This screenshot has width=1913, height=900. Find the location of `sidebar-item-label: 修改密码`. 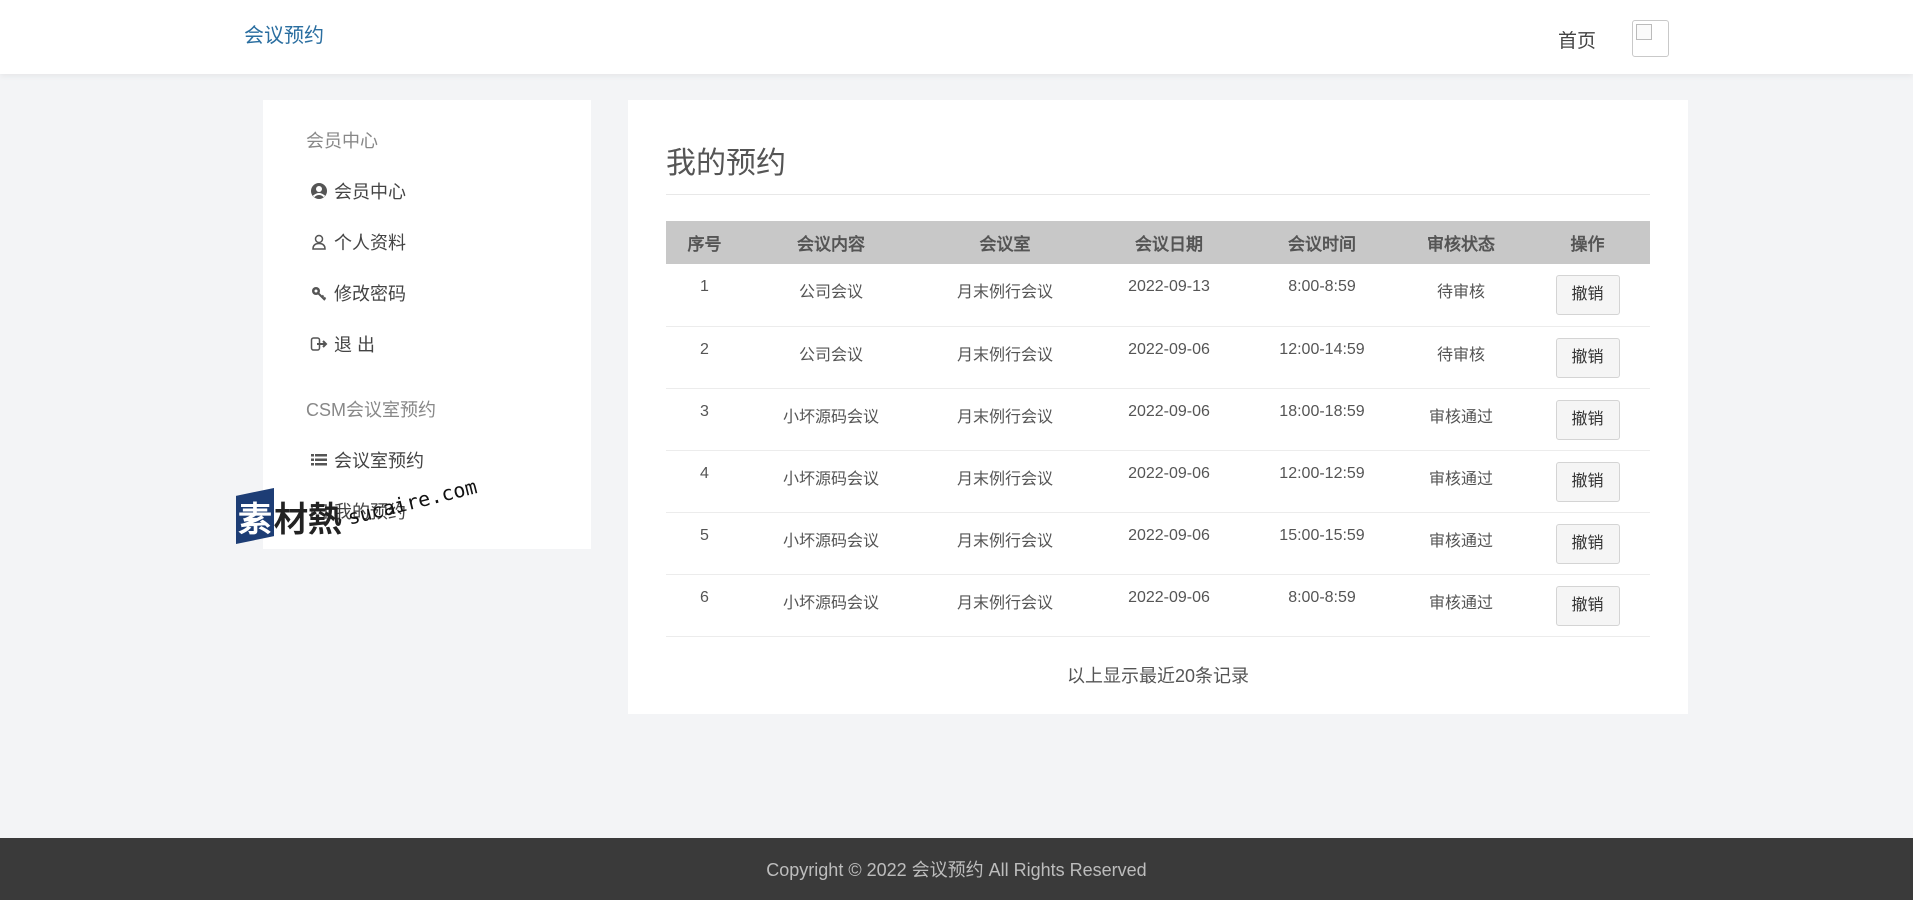

sidebar-item-label: 修改密码 is located at coordinates (370, 294).